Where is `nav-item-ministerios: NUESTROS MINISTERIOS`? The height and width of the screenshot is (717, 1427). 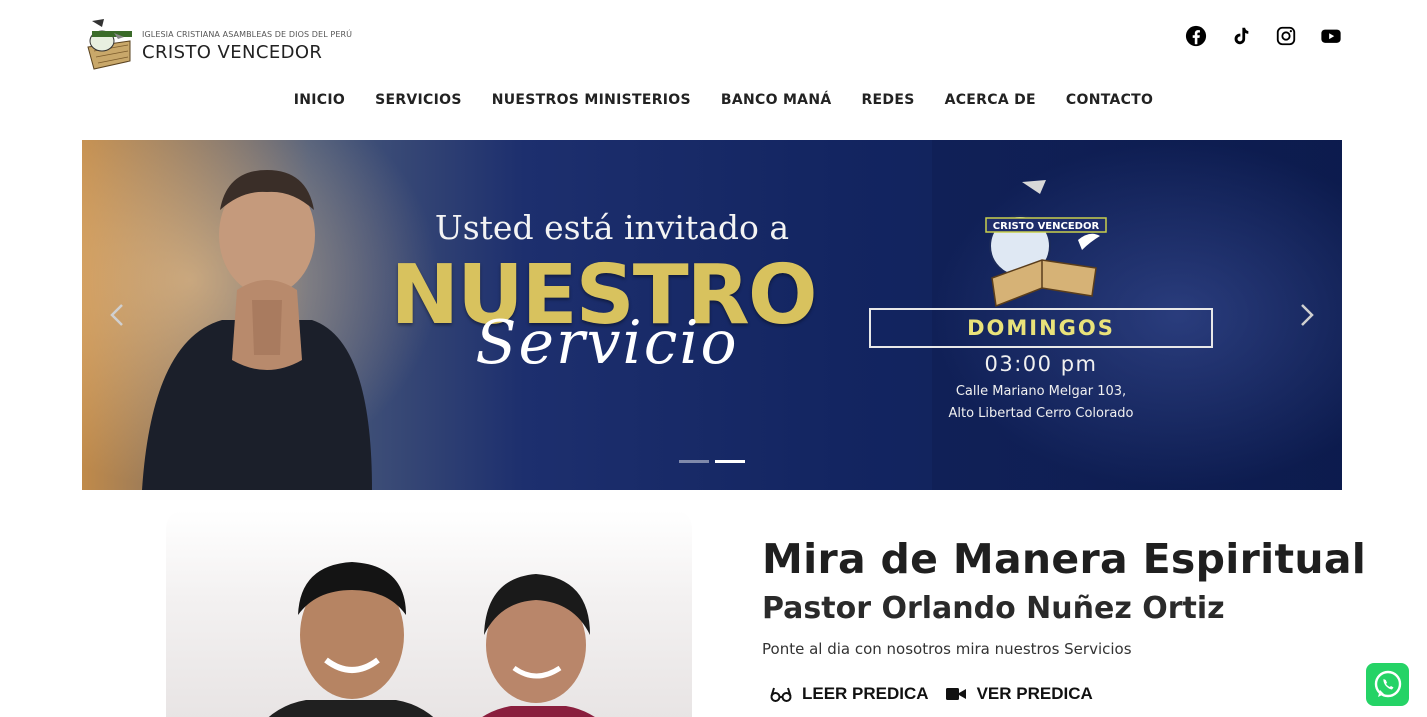 nav-item-ministerios: NUESTROS MINISTERIOS is located at coordinates (591, 100).